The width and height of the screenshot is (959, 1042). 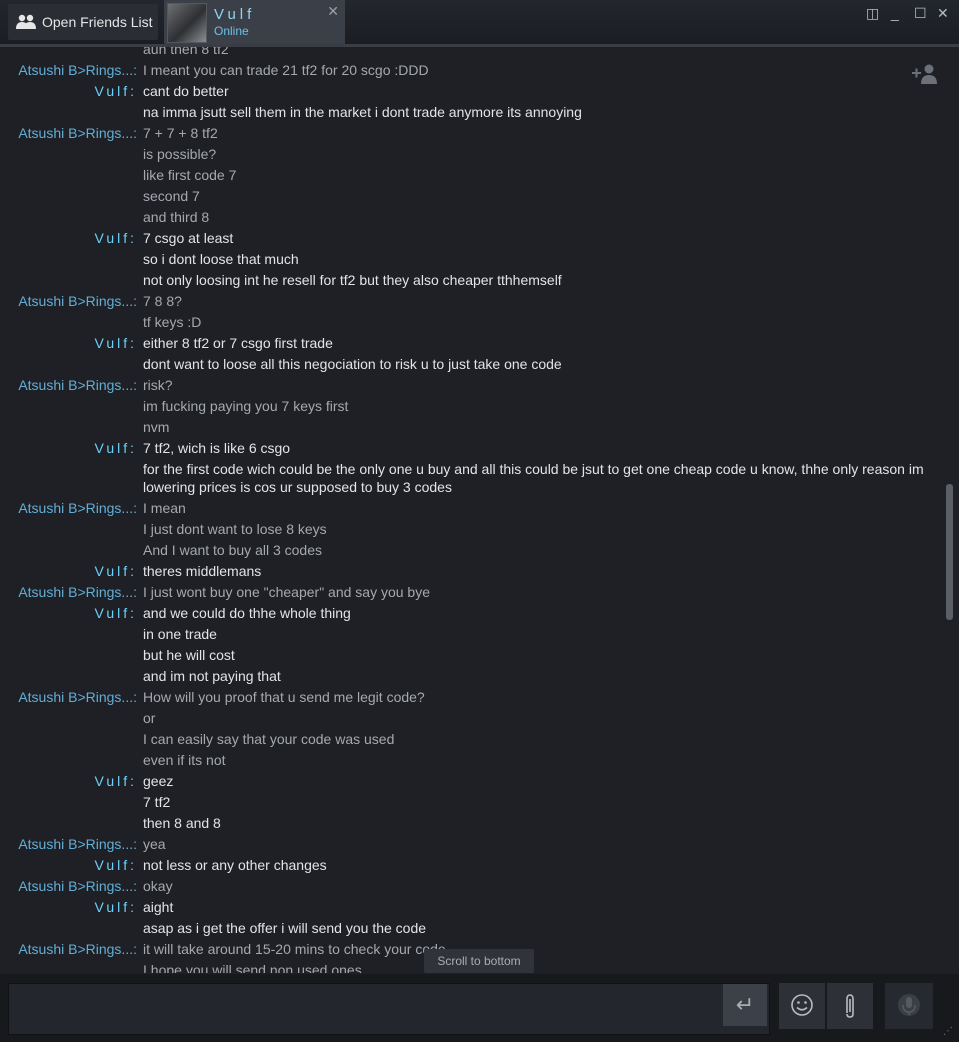 What do you see at coordinates (920, 13) in the screenshot?
I see `maximize-icon: ☐` at bounding box center [920, 13].